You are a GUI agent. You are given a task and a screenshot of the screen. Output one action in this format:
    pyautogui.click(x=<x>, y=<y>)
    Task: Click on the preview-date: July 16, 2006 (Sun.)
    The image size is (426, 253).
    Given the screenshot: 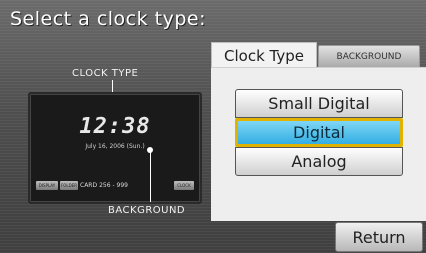 What is the action you would take?
    pyautogui.click(x=115, y=146)
    